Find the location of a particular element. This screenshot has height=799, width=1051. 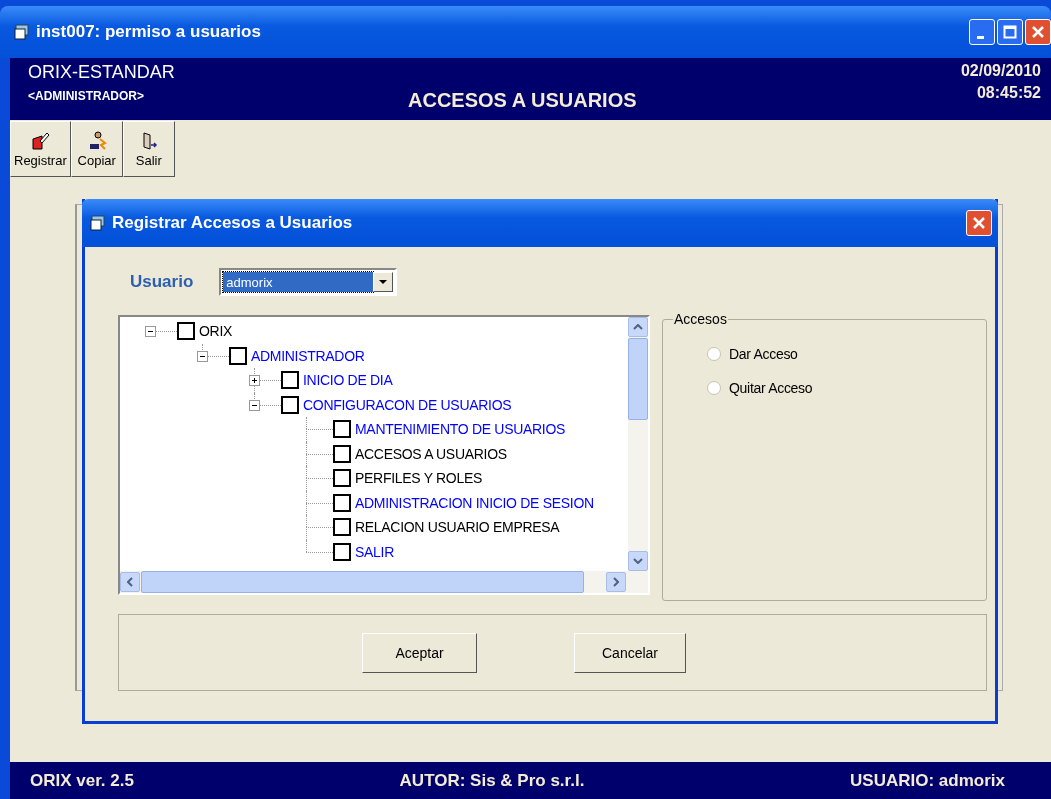

copy-button: Copiar is located at coordinates (96, 149).